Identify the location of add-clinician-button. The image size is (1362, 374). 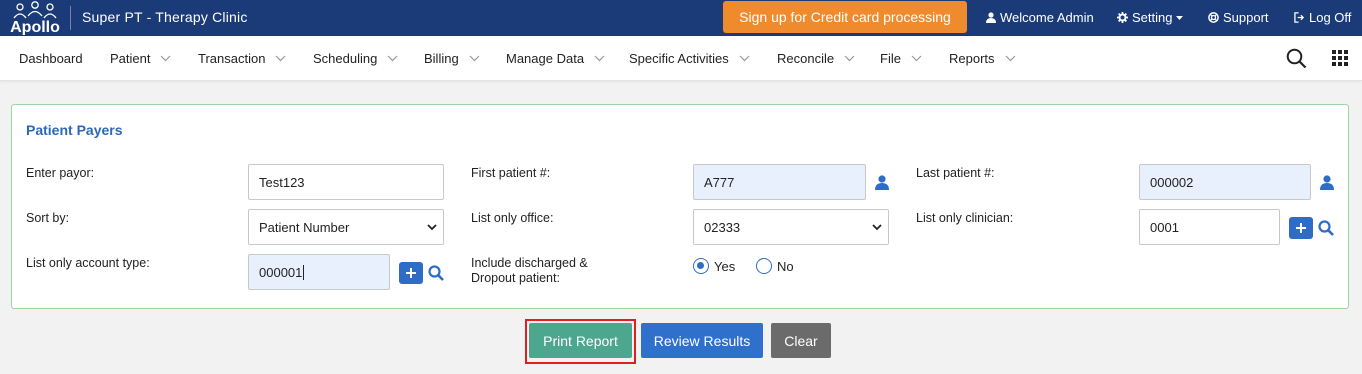
(1301, 228).